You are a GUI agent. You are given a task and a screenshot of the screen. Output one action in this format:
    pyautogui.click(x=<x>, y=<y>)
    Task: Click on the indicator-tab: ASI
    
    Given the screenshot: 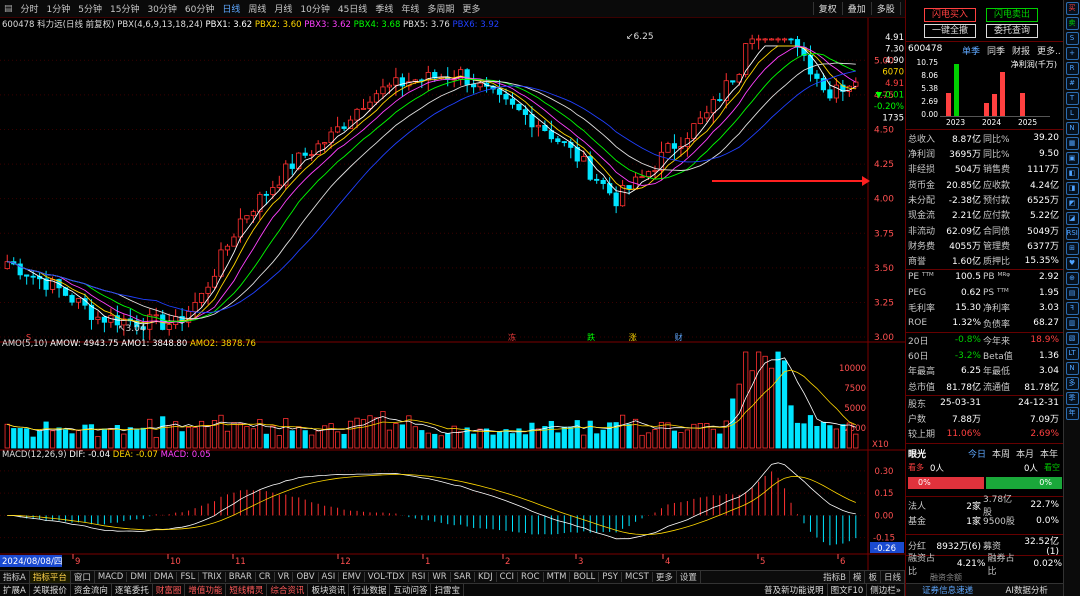 What is the action you would take?
    pyautogui.click(x=329, y=577)
    